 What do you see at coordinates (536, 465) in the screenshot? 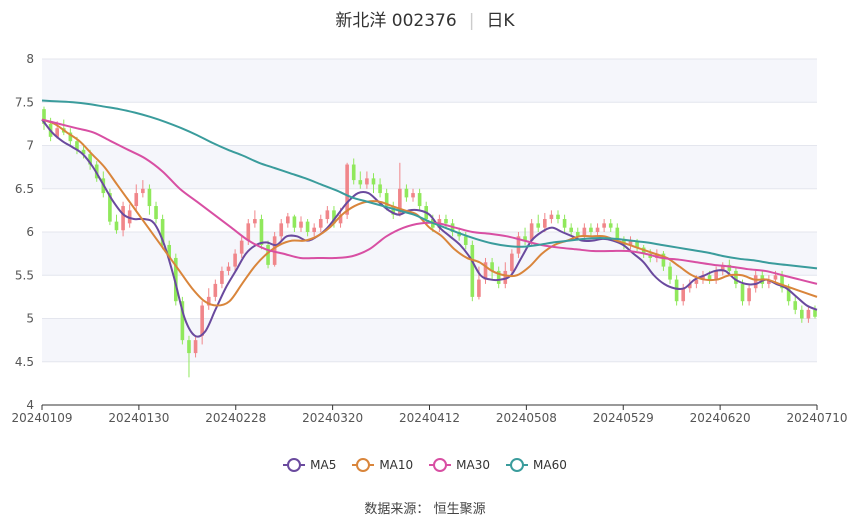
I see `legend-item-ma60: MA60` at bounding box center [536, 465].